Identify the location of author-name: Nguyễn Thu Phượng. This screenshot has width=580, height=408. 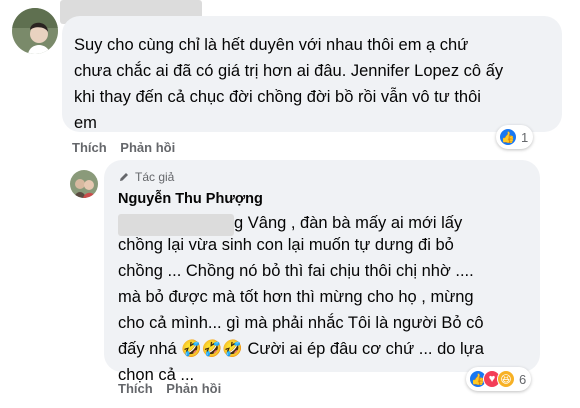
(190, 199).